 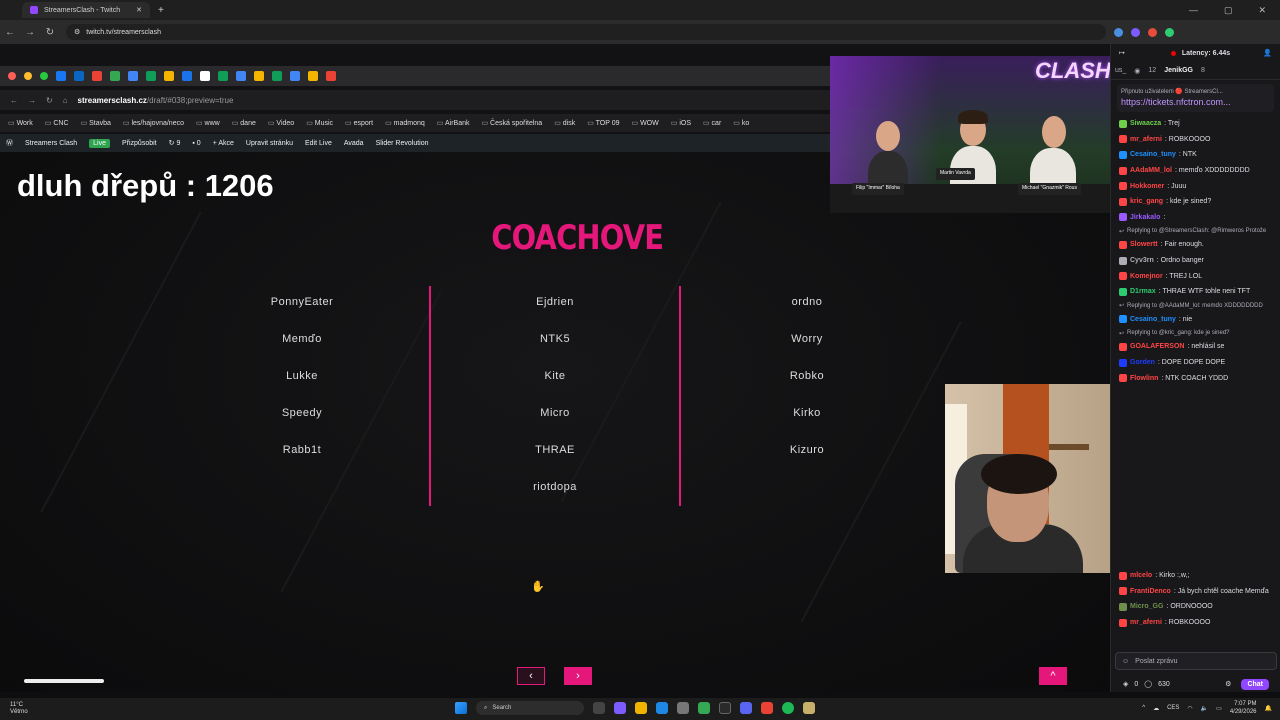 What do you see at coordinates (61, 76) in the screenshot?
I see `facebook-icon` at bounding box center [61, 76].